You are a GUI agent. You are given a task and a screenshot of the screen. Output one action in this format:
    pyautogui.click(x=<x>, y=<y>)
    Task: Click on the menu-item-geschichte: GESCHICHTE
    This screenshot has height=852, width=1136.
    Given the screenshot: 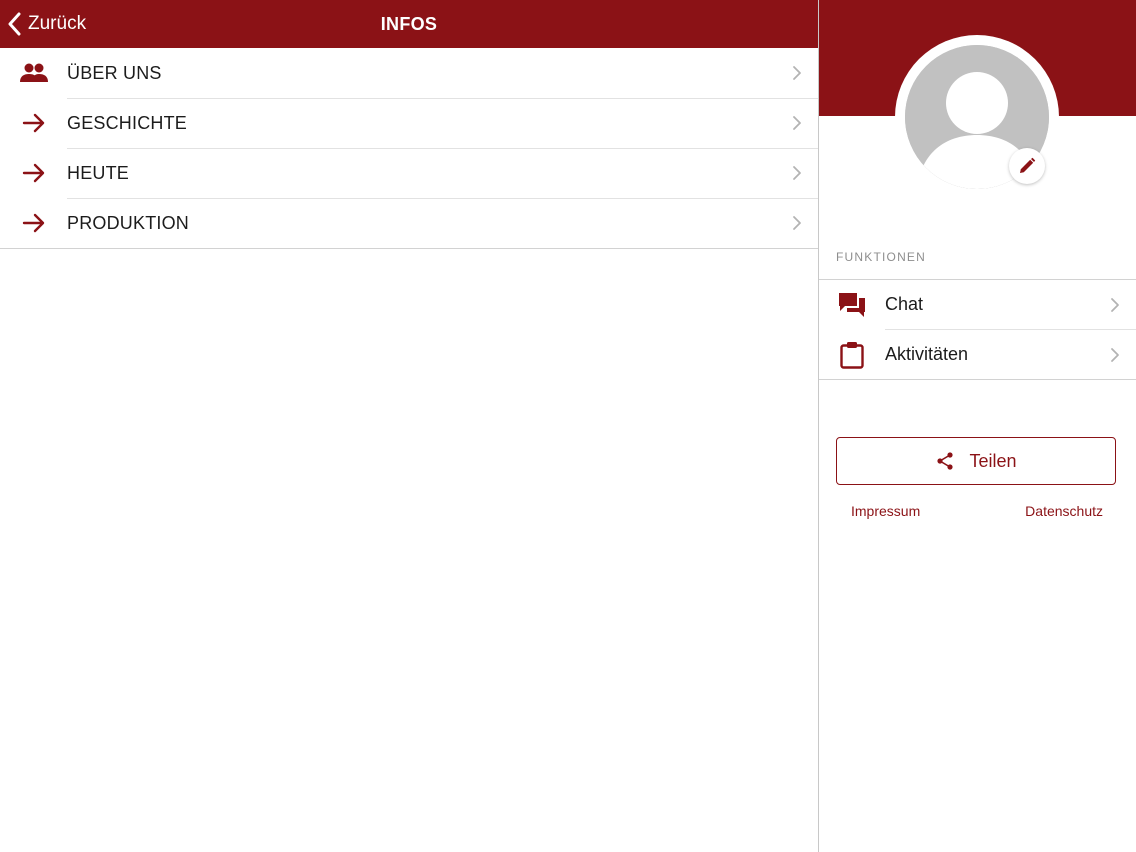 What is the action you would take?
    pyautogui.click(x=409, y=123)
    